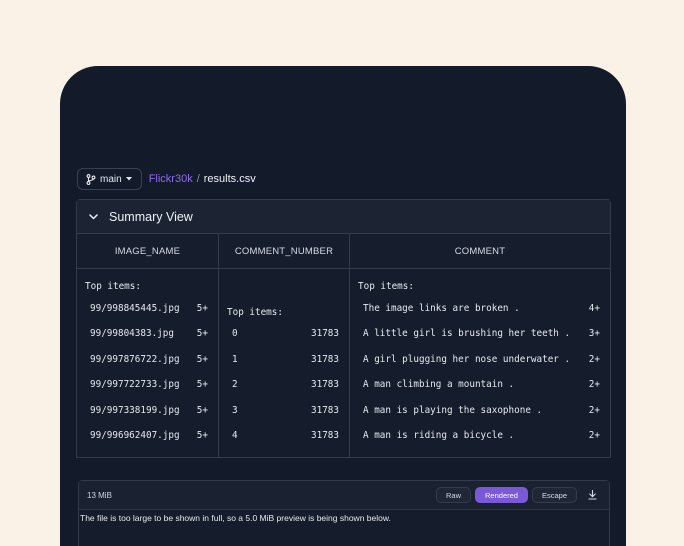  I want to click on view-mode-group: Raw Rendered Escape, so click(506, 495).